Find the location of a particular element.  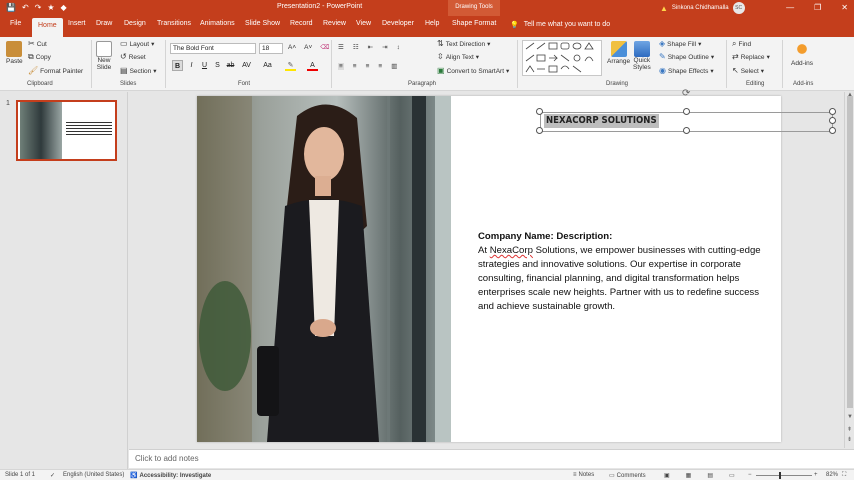

language-indicator: English (United States) is located at coordinates (93, 475).